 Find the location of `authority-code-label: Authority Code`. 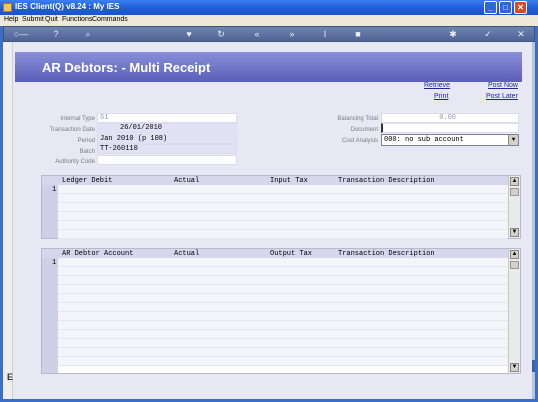

authority-code-label: Authority Code is located at coordinates (75, 162).